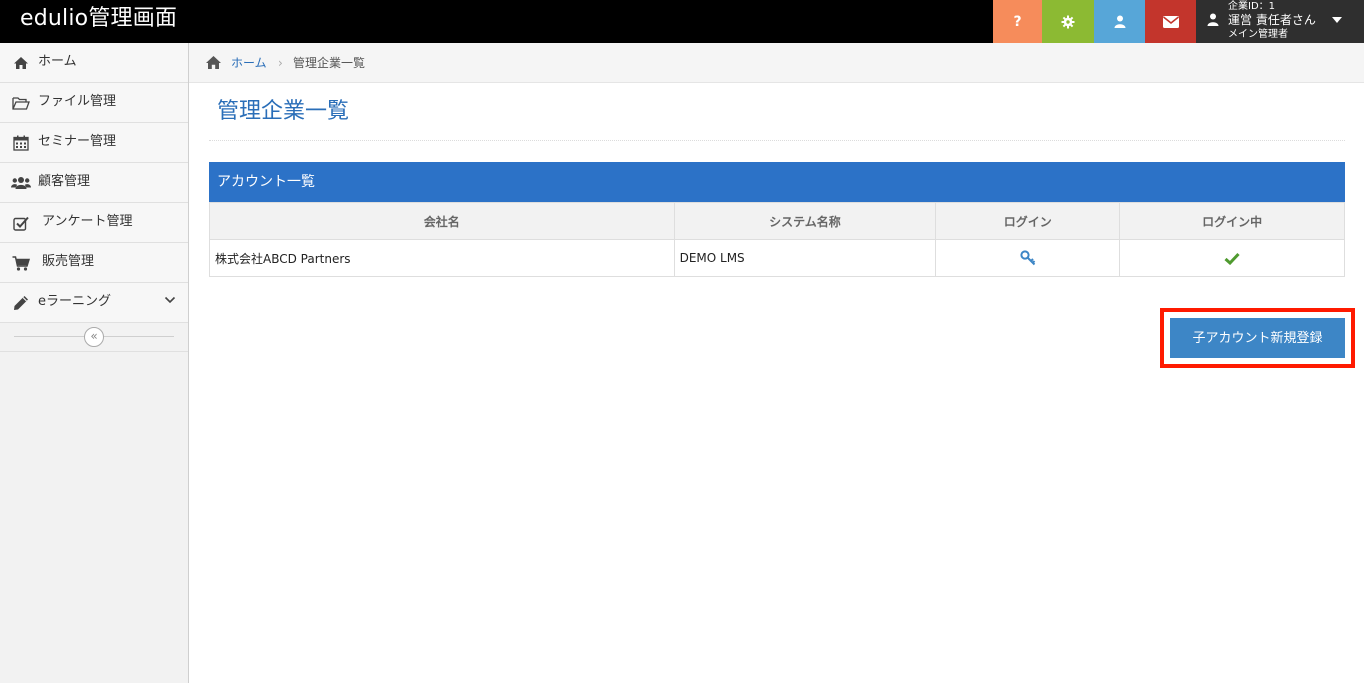  Describe the element at coordinates (249, 63) in the screenshot. I see `breadcrumb-home-link: ホーム` at that location.